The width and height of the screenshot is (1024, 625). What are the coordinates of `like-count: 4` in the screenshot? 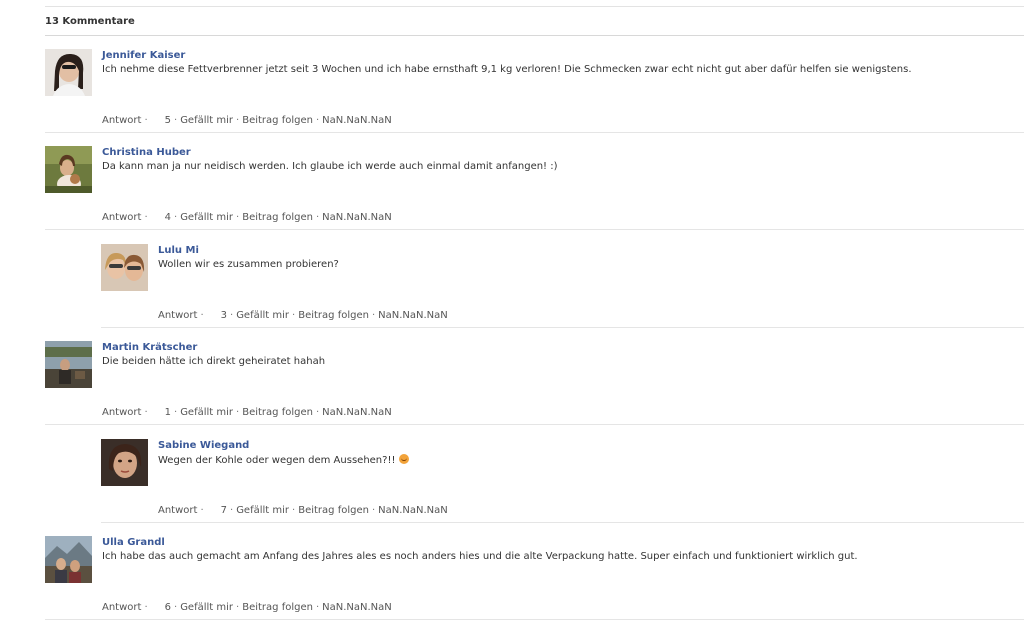 It's located at (167, 217).